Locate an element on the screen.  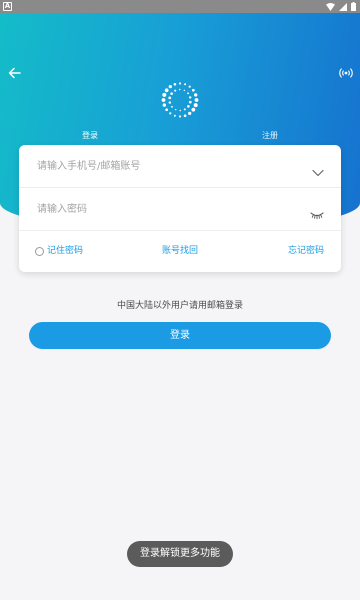
remember-password-option: 记住密码 is located at coordinates (59, 251).